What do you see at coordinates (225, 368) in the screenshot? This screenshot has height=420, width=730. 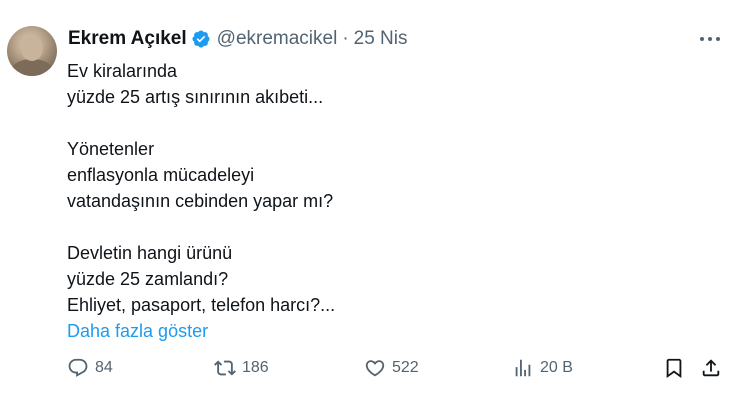 I see `retweet-icon` at bounding box center [225, 368].